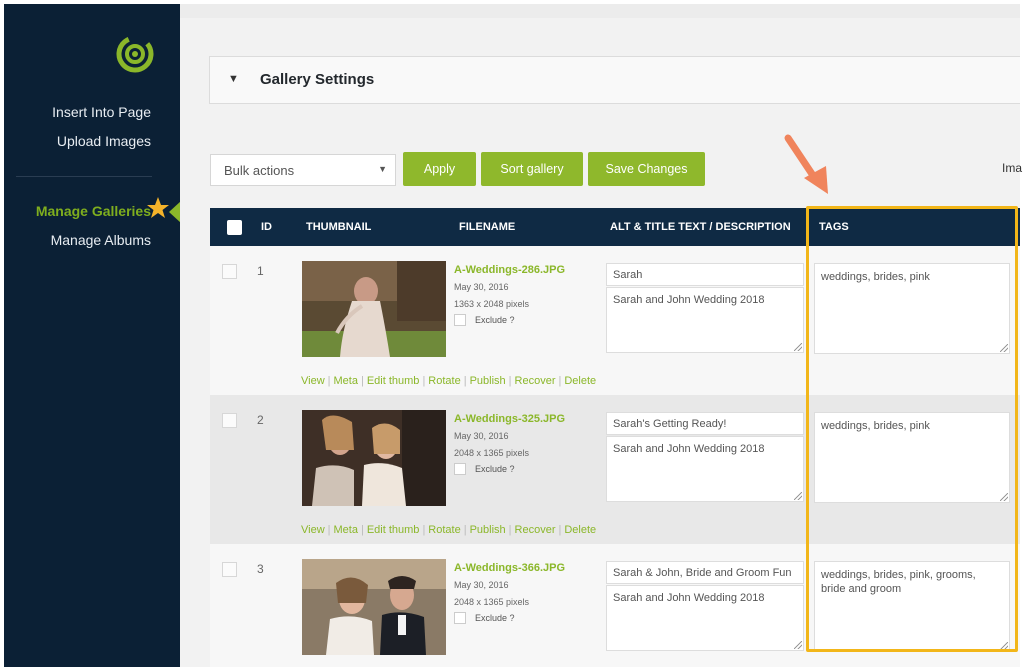 The width and height of the screenshot is (1024, 667). What do you see at coordinates (104, 141) in the screenshot?
I see `sidebar-item-upload-images: Upload Images` at bounding box center [104, 141].